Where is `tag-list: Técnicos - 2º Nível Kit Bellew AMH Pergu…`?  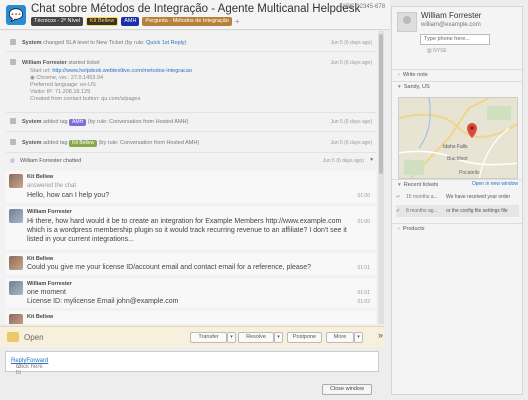 tag-list: Técnicos - 2º Nível Kit Bellew AMH Pergu… is located at coordinates (135, 21).